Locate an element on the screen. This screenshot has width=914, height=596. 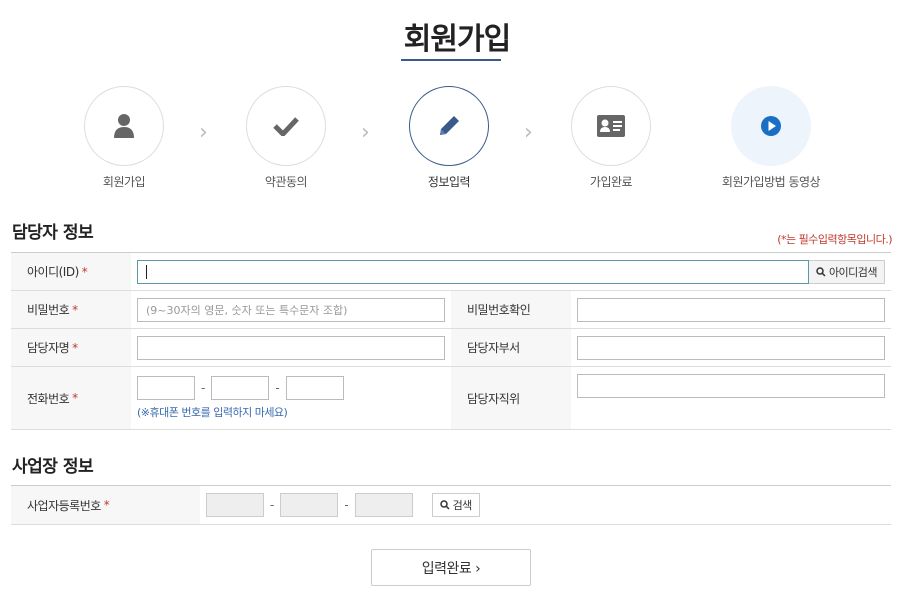
phone-inputs: - - is located at coordinates (240, 388).